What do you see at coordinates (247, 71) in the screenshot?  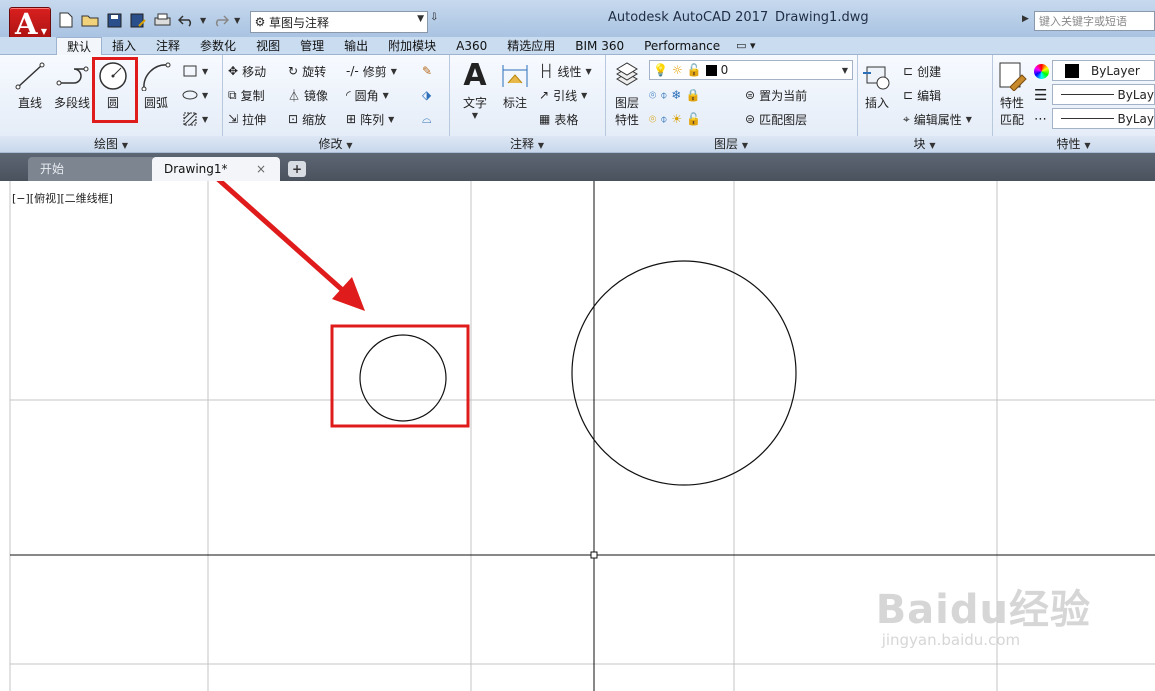 I see `move-tool: ✥ 移动` at bounding box center [247, 71].